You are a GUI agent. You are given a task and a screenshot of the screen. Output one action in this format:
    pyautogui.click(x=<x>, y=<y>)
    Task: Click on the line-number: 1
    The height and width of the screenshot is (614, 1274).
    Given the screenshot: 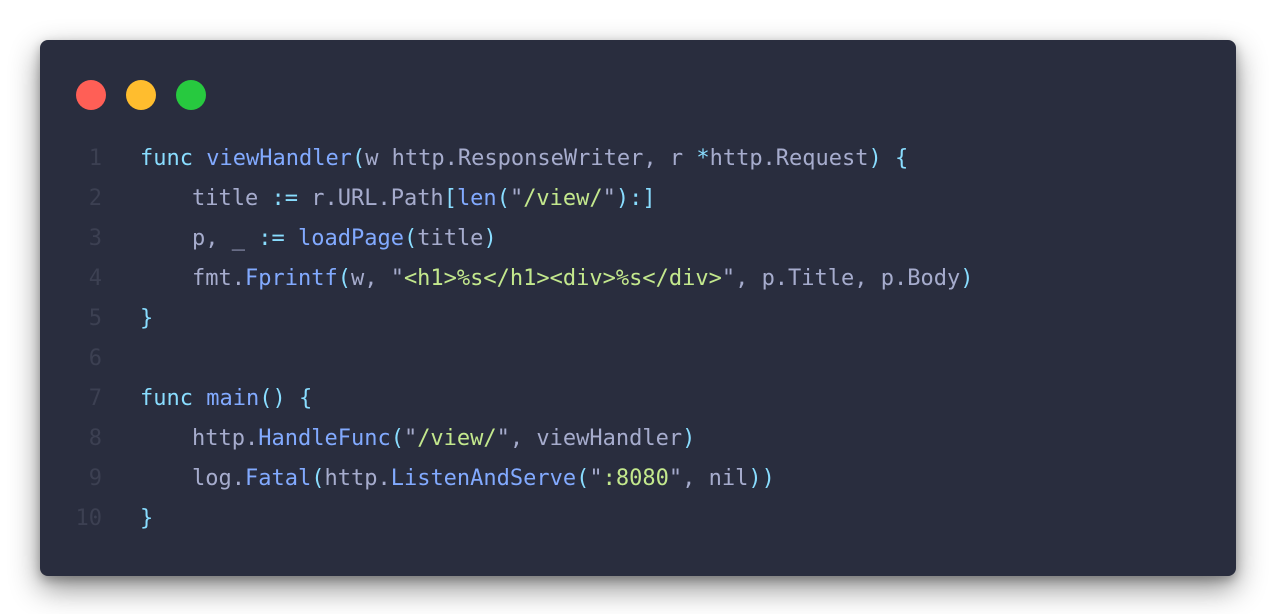 What is the action you would take?
    pyautogui.click(x=95, y=158)
    